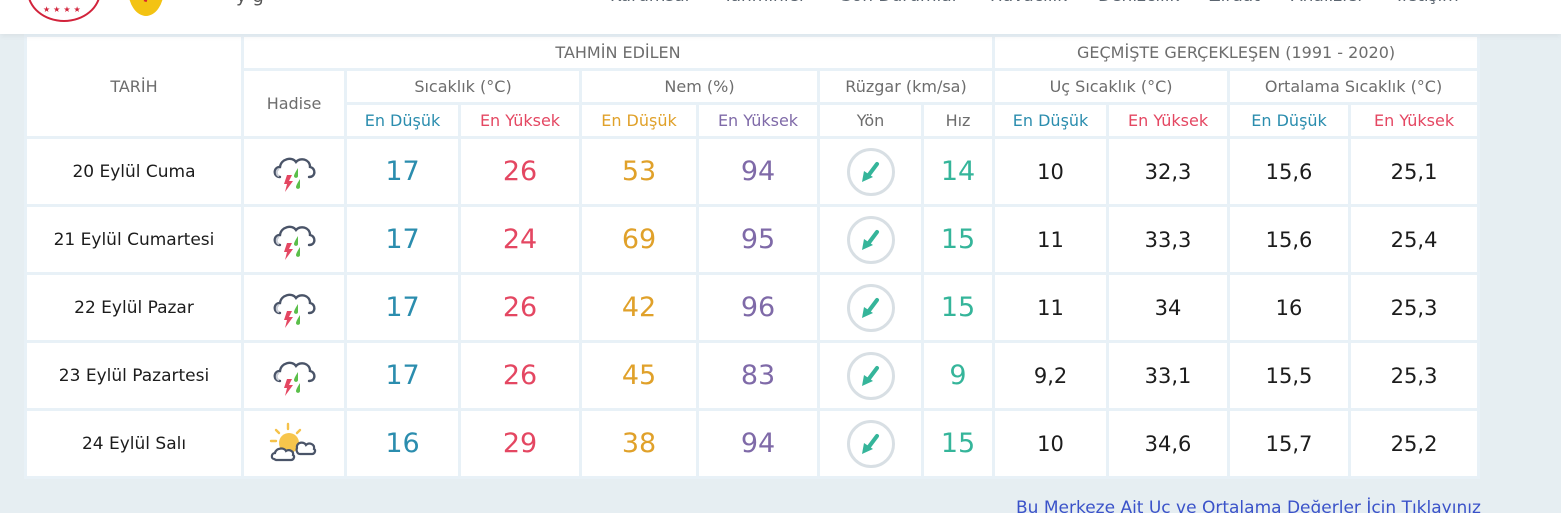 This screenshot has width=1561, height=513. Describe the element at coordinates (1138, 3) in the screenshot. I see `nav-item: Denizcilik` at that location.